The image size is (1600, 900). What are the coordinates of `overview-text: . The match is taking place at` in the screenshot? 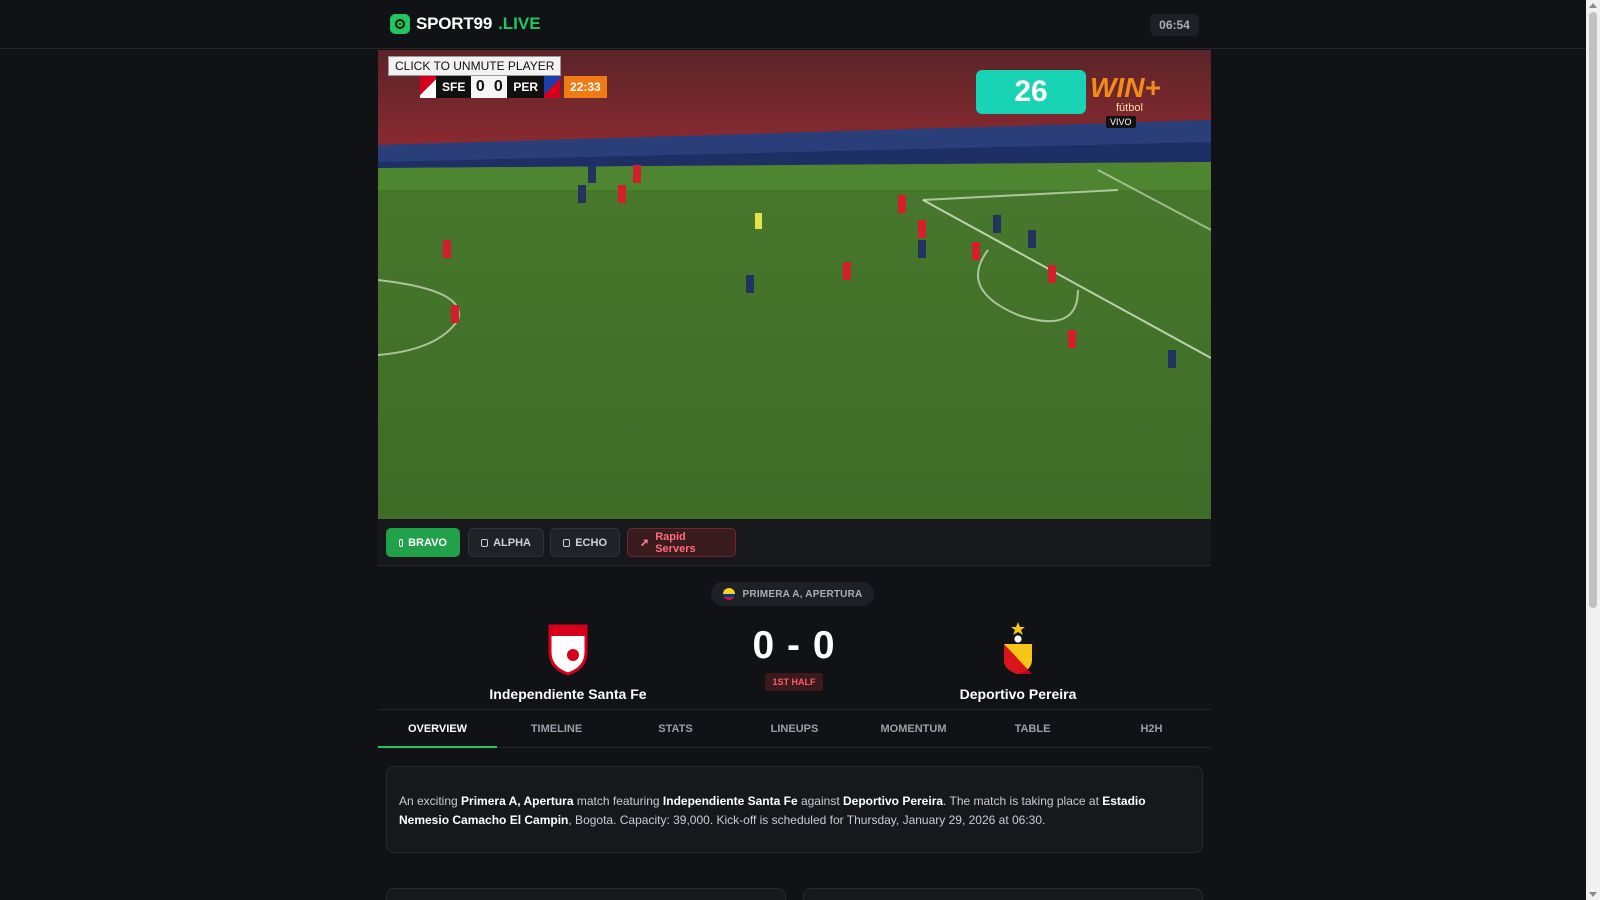 It's located at (1023, 801).